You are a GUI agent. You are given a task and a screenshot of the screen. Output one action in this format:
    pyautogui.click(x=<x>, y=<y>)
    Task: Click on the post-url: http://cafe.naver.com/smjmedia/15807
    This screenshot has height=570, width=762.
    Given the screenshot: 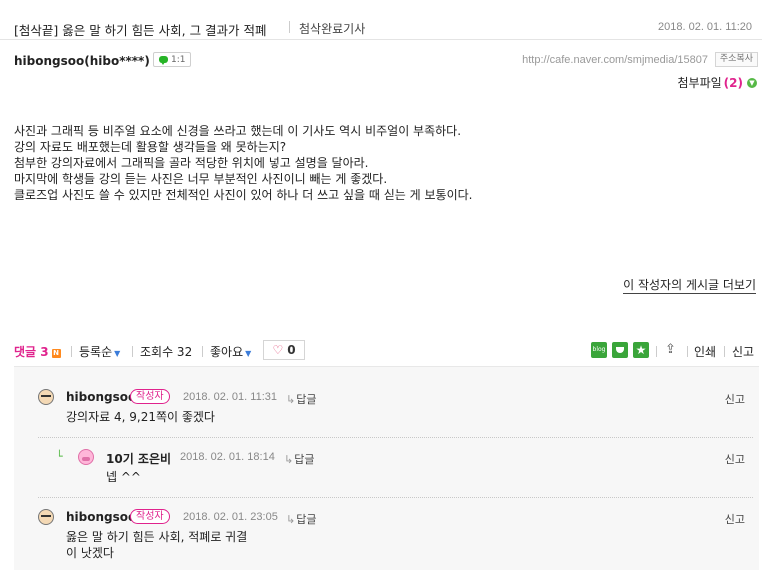 What is the action you would take?
    pyautogui.click(x=615, y=60)
    